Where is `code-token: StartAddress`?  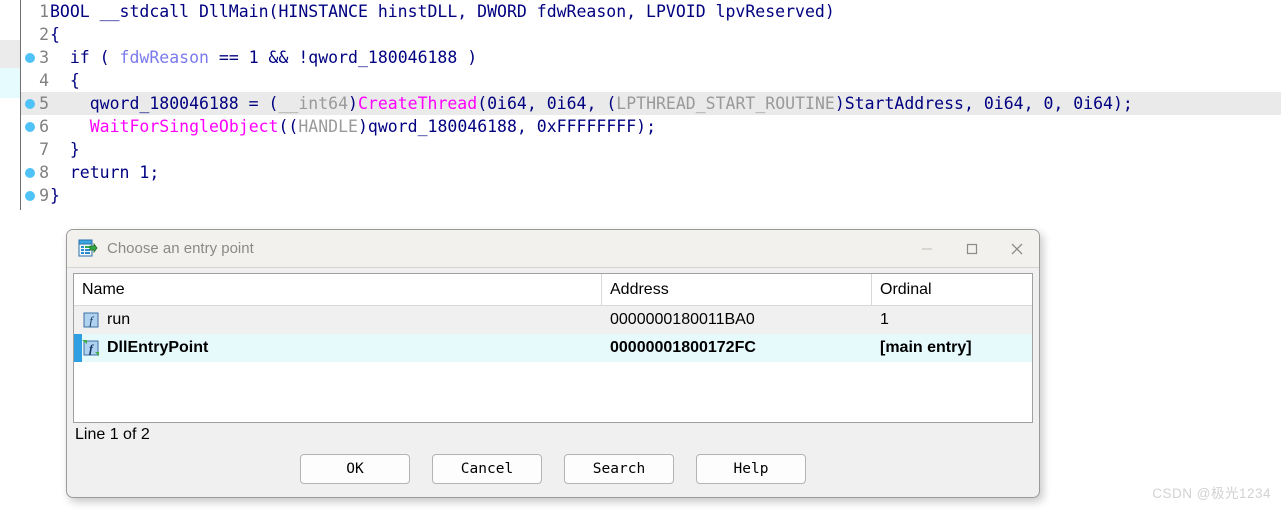 code-token: StartAddress is located at coordinates (904, 103).